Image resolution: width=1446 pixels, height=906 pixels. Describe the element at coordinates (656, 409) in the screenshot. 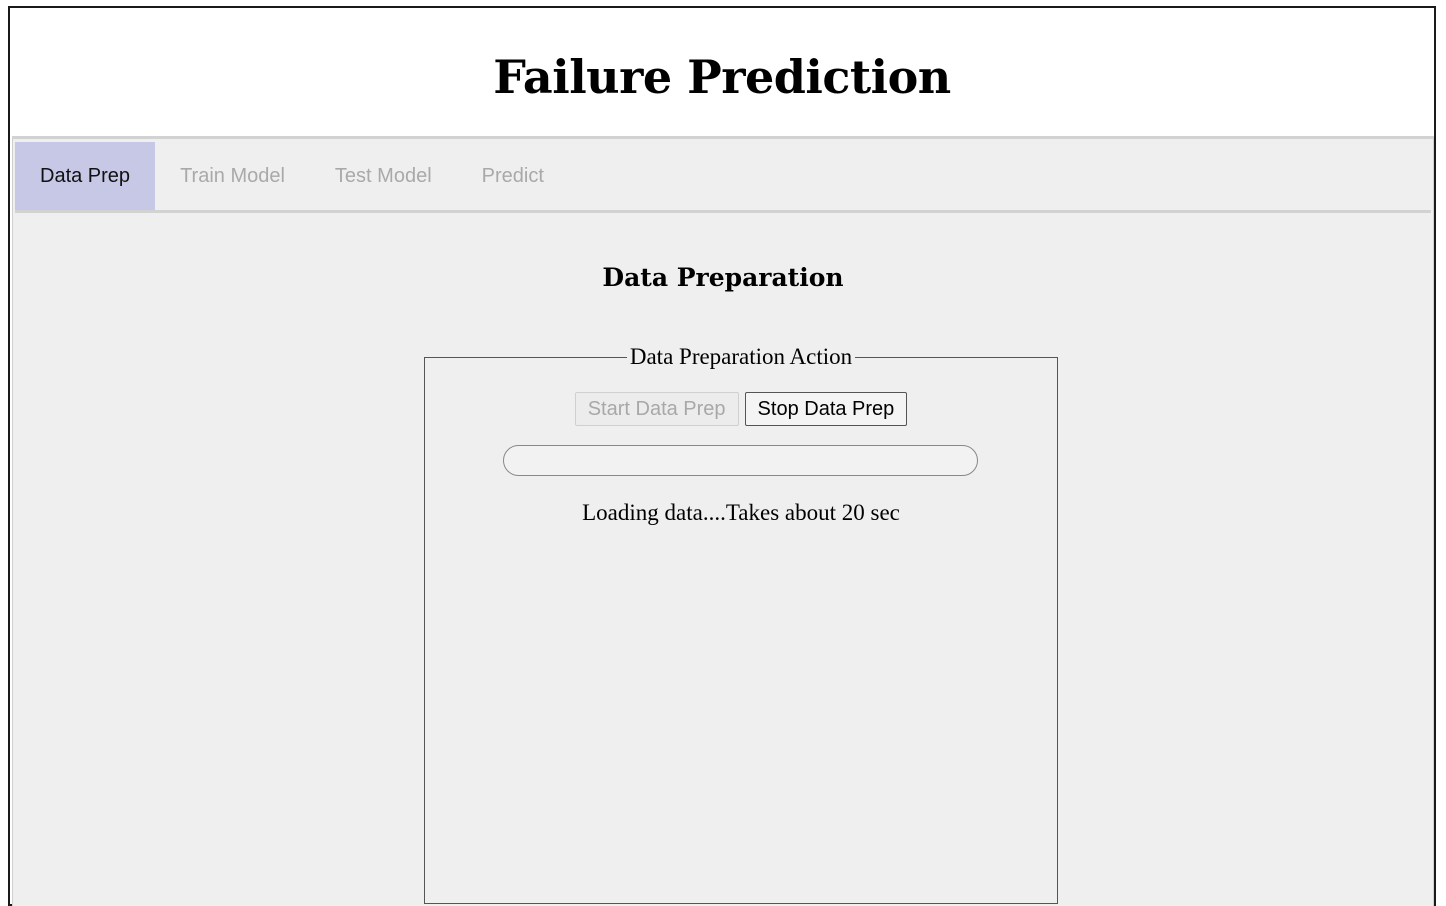

I see `start-data-prep-button: Start Data Prep` at that location.